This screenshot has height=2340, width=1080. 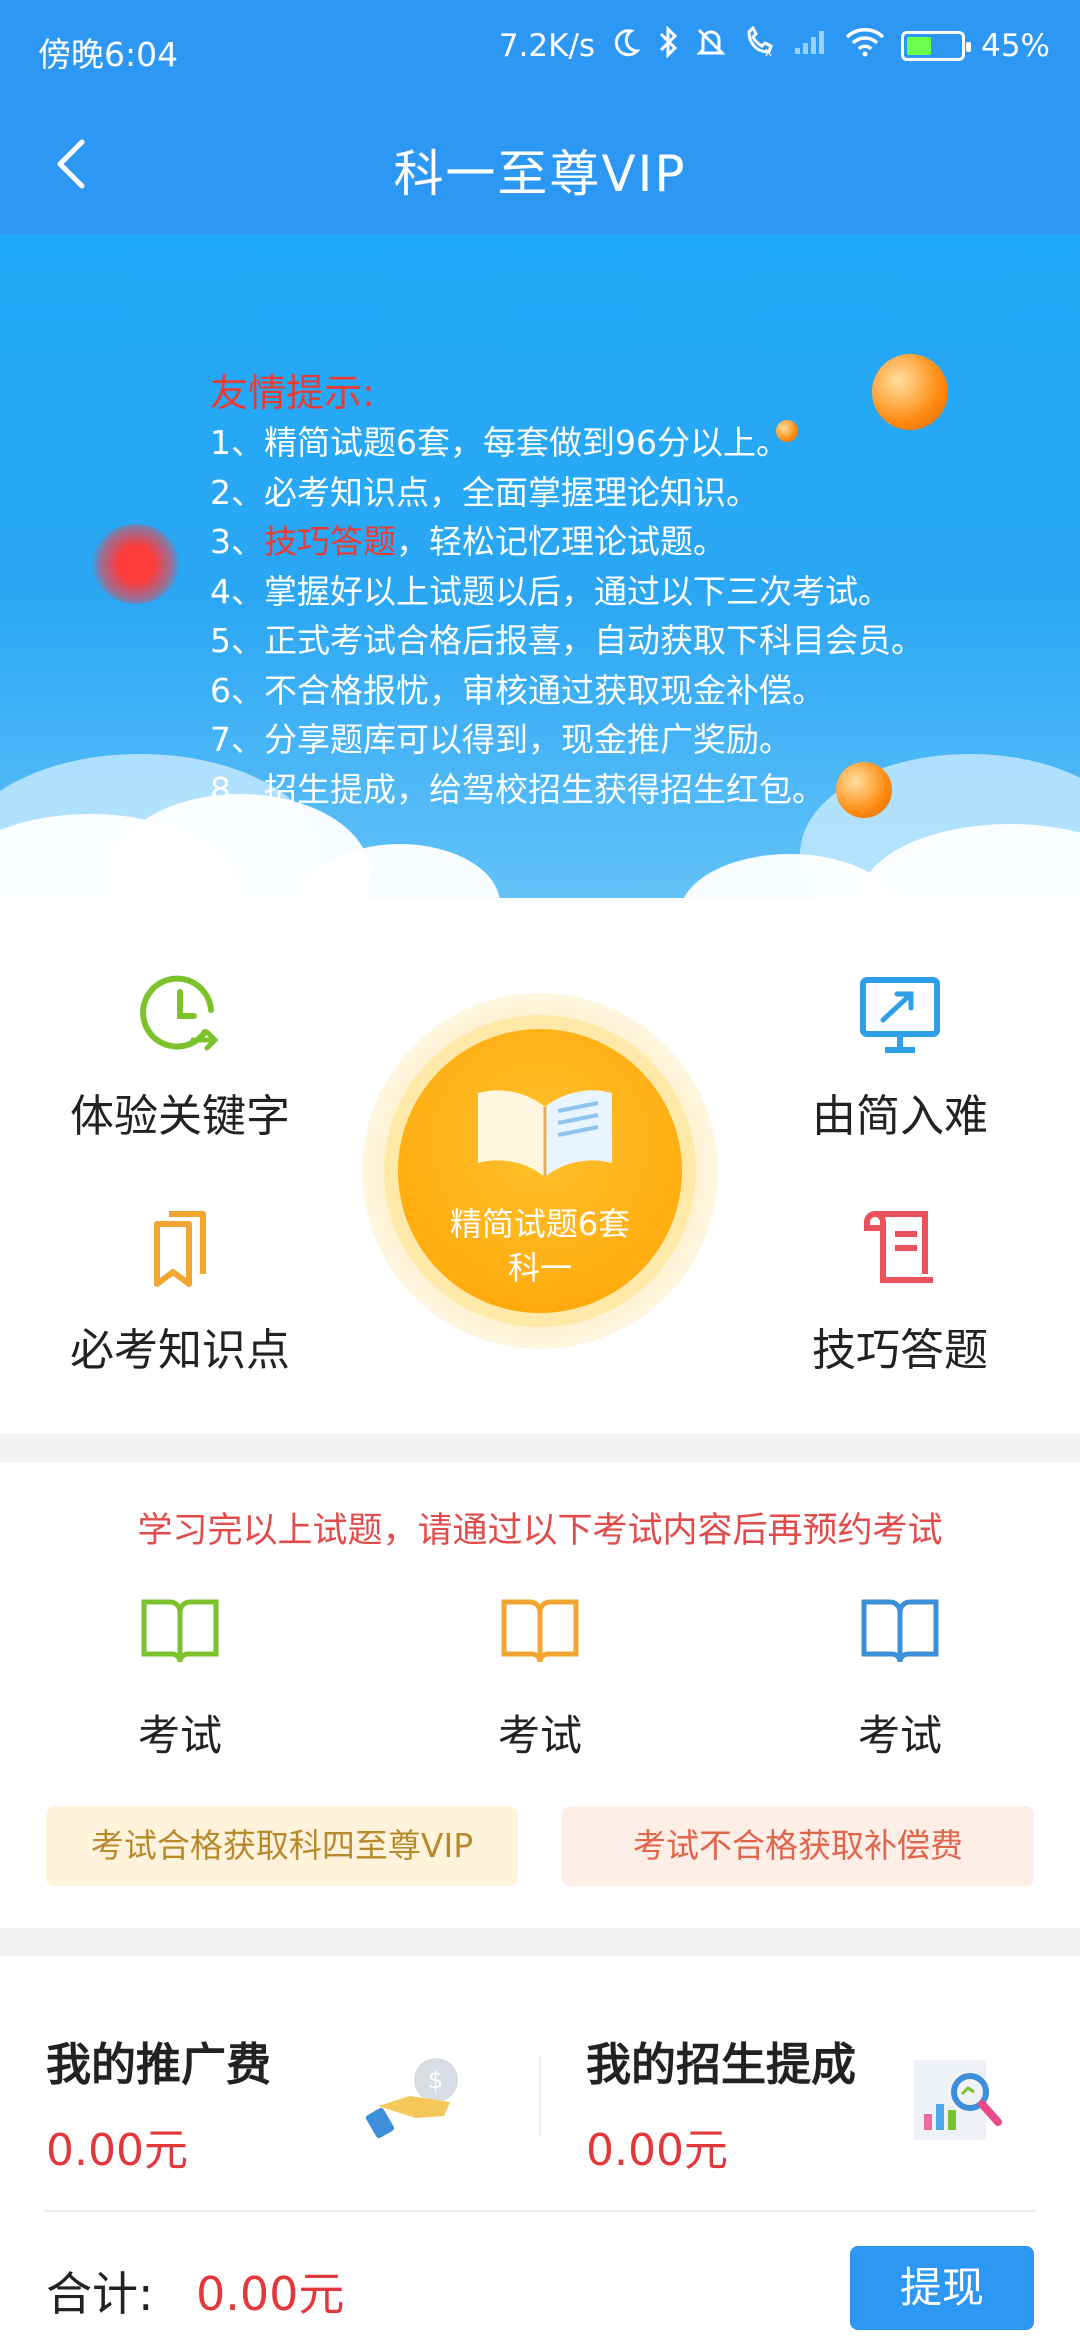 What do you see at coordinates (900, 1015) in the screenshot?
I see `monitor-arrow-icon` at bounding box center [900, 1015].